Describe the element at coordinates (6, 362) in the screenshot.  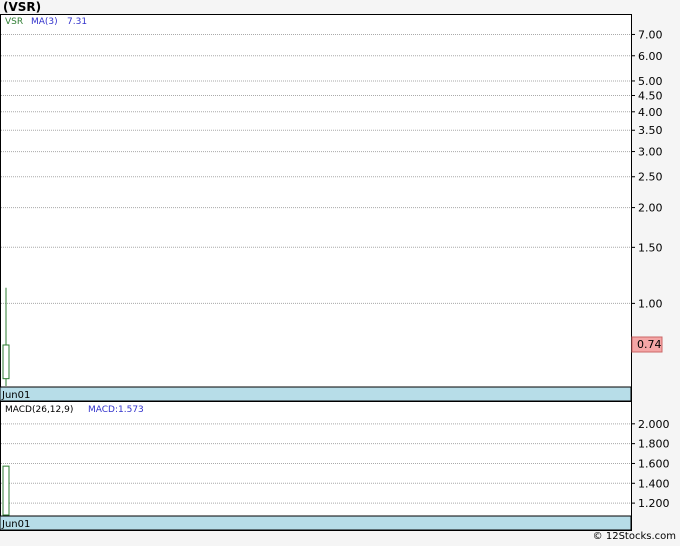
I see `candle-body` at that location.